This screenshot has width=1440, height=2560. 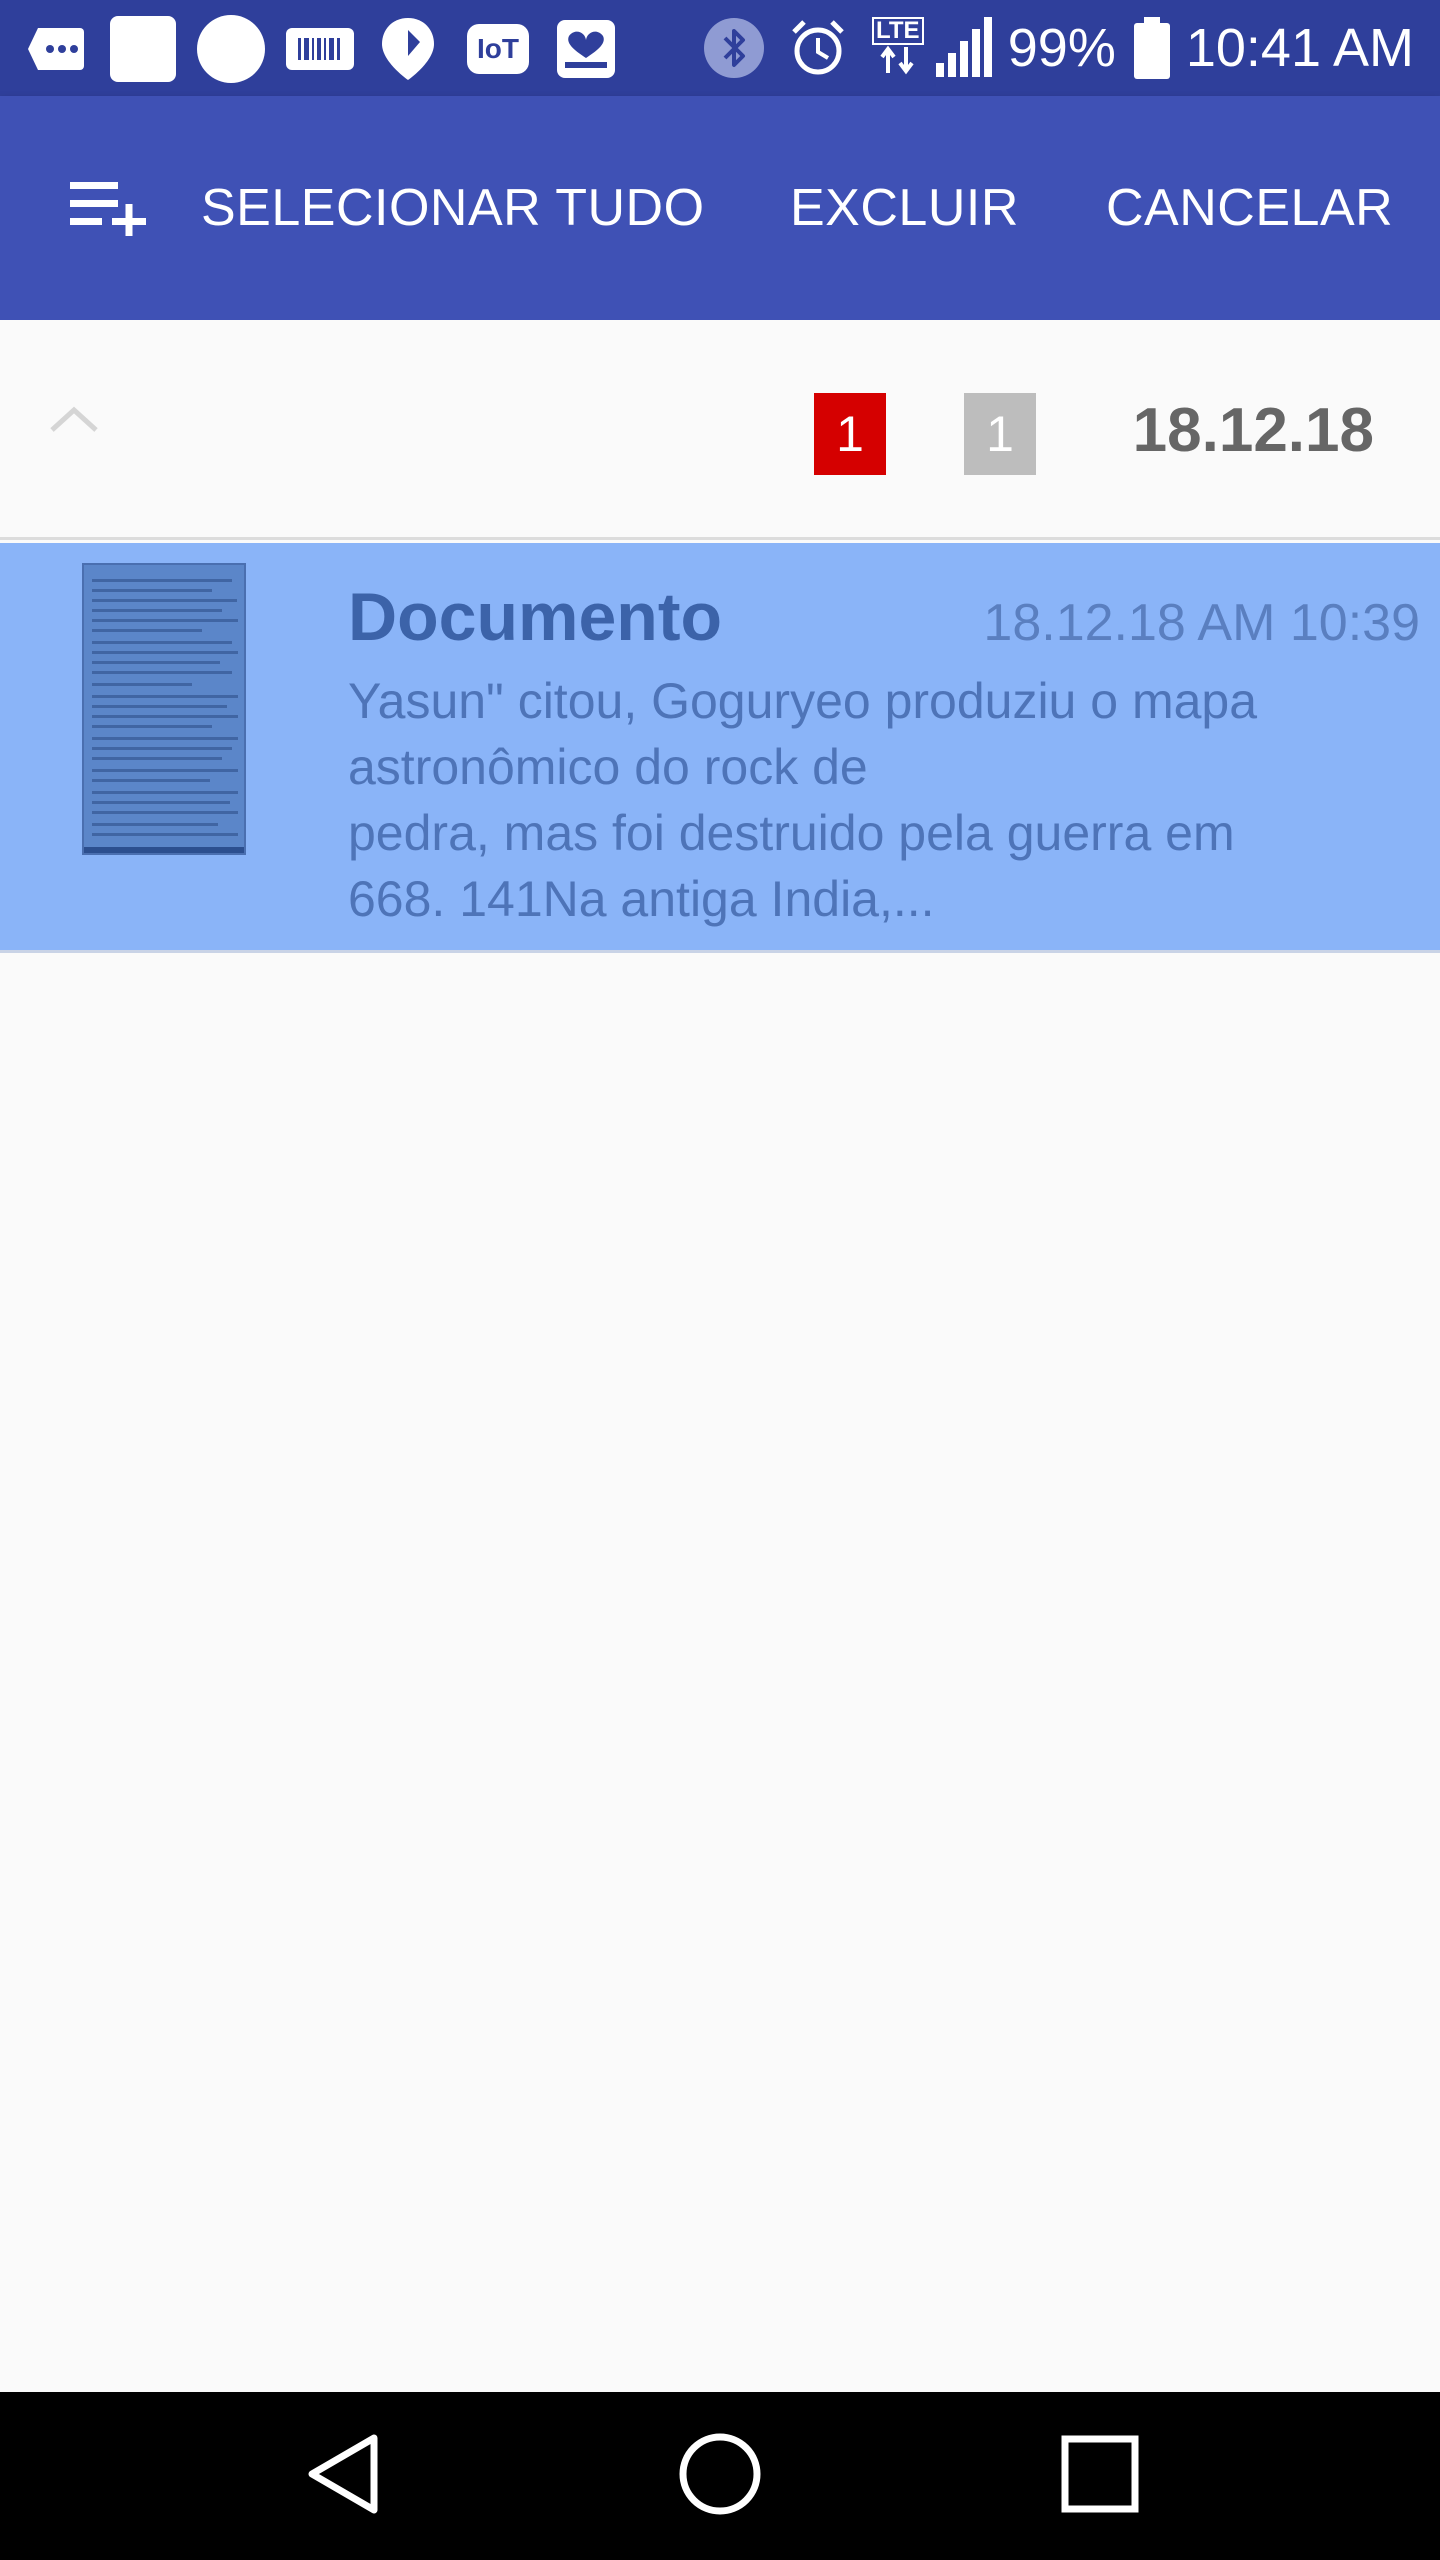 I want to click on cancel-button: CANCELAR, so click(x=1249, y=208).